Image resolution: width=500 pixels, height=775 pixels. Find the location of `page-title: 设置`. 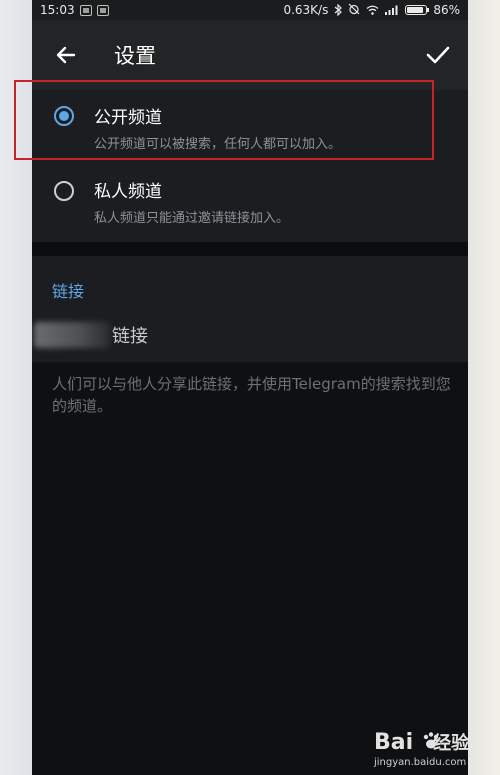

page-title: 设置 is located at coordinates (135, 56).